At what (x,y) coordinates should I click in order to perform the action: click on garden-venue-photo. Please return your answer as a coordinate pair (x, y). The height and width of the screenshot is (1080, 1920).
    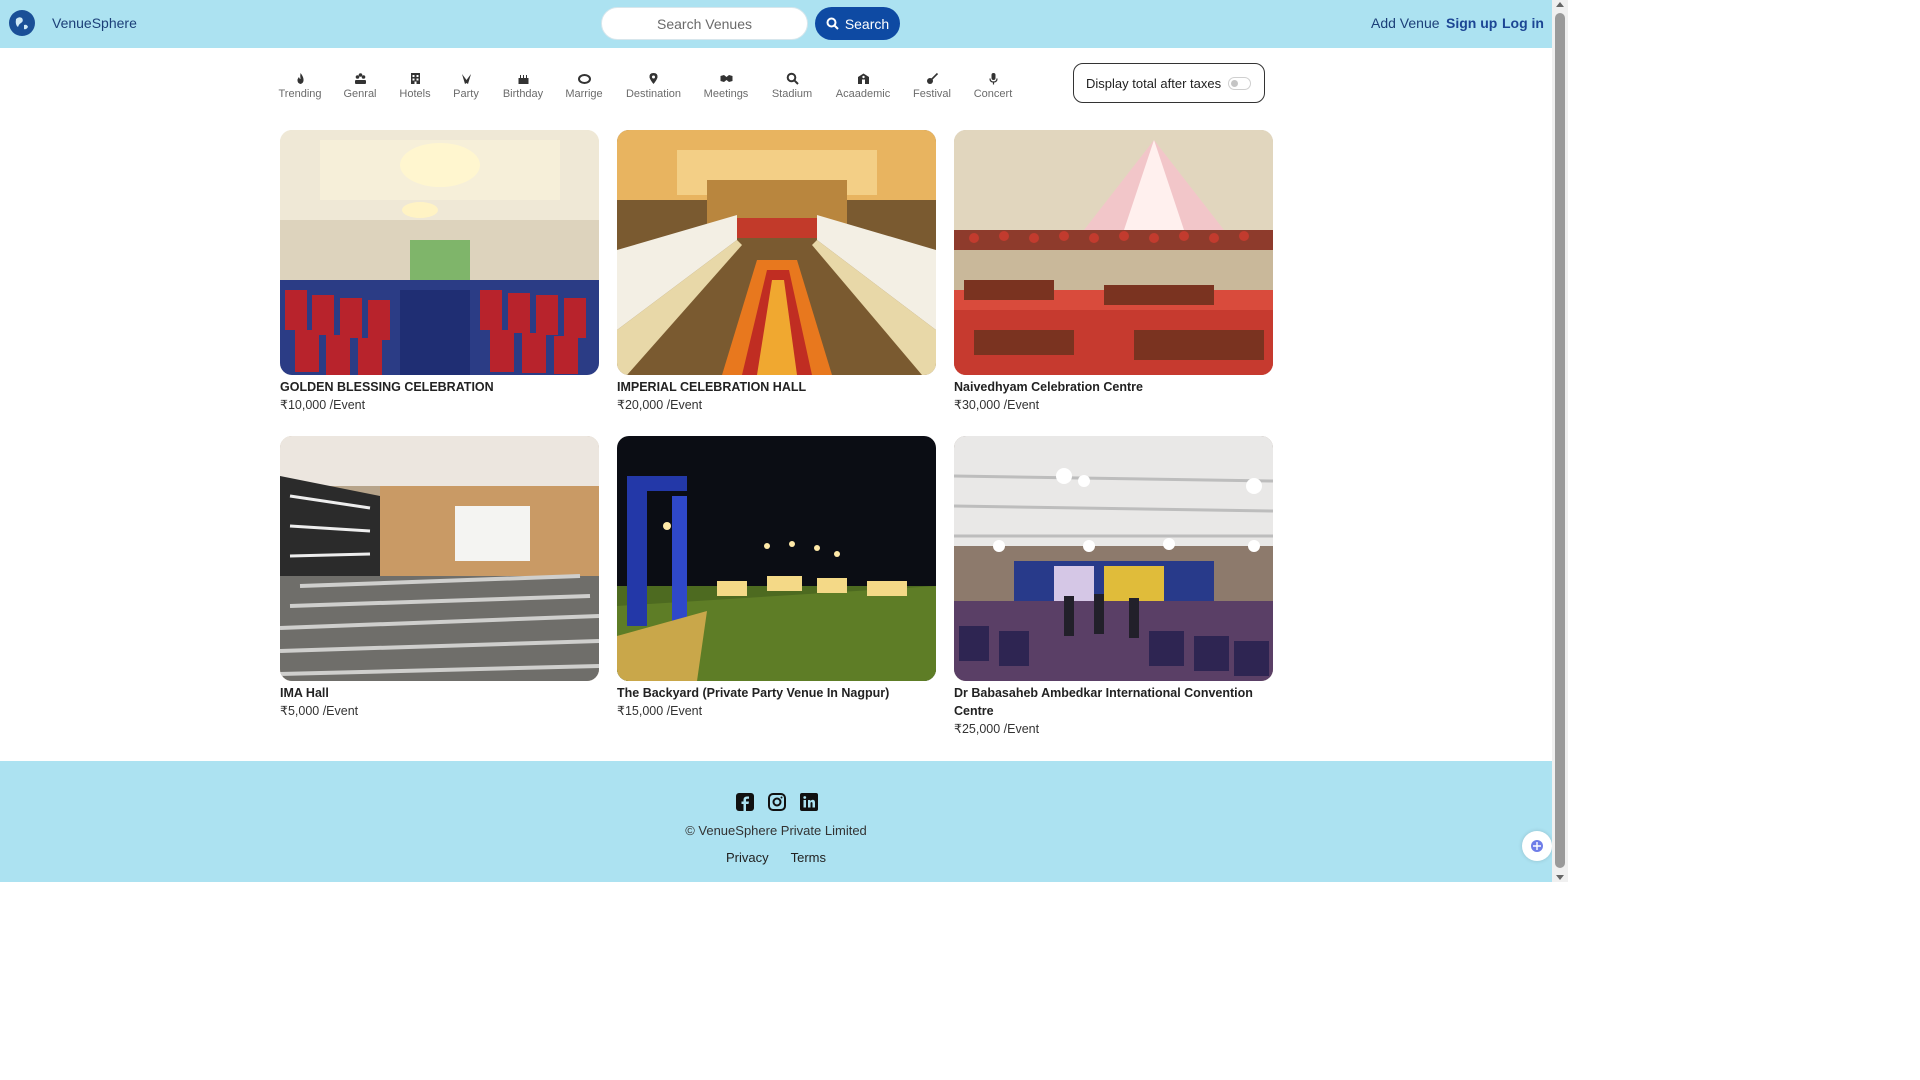
    Looking at the image, I should click on (776, 558).